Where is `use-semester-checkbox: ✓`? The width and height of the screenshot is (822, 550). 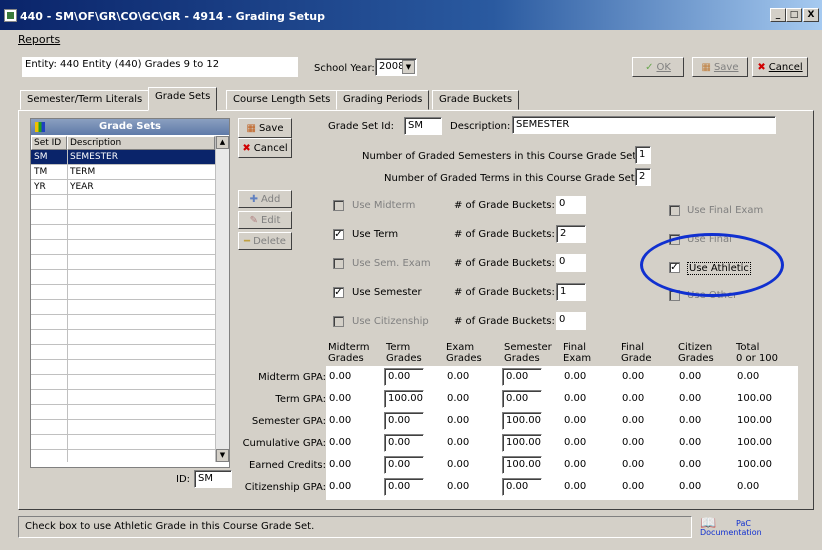 use-semester-checkbox: ✓ is located at coordinates (338, 292).